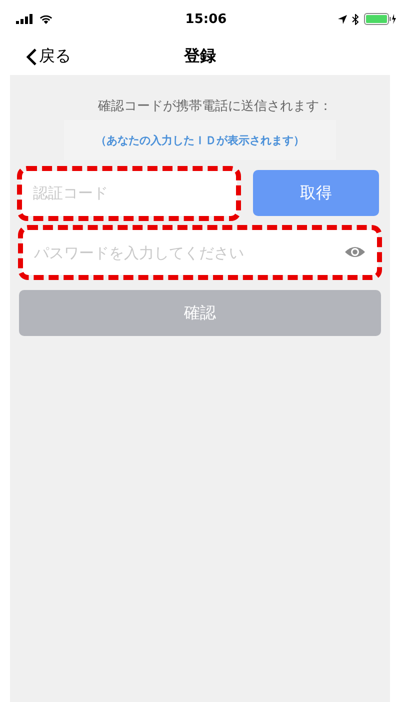 The height and width of the screenshot is (702, 400). Describe the element at coordinates (25, 19) in the screenshot. I see `signal-icon` at that location.